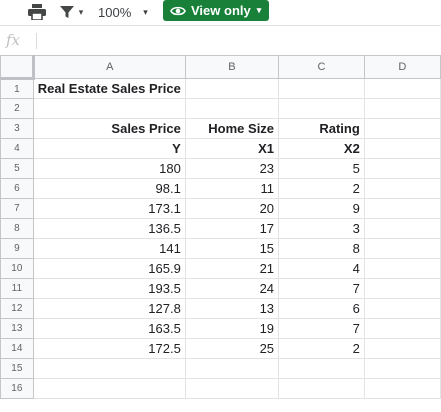 The width and height of the screenshot is (441, 412). Describe the element at coordinates (17, 188) in the screenshot. I see `row-header: 6` at that location.